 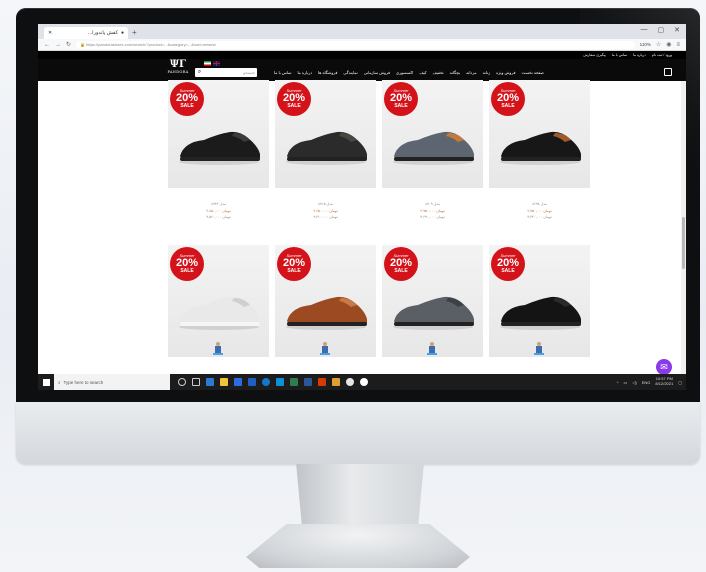 I want to click on nav-link: نمایندگی, so click(x=350, y=72).